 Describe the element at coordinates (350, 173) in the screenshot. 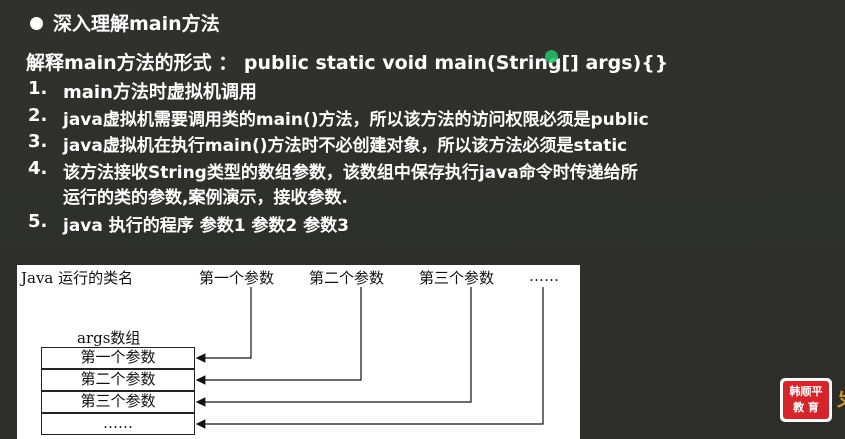

I see `item-4-text: 该方法接收String类型的数组参数，该数组中保存执行java命令时传递给所` at that location.